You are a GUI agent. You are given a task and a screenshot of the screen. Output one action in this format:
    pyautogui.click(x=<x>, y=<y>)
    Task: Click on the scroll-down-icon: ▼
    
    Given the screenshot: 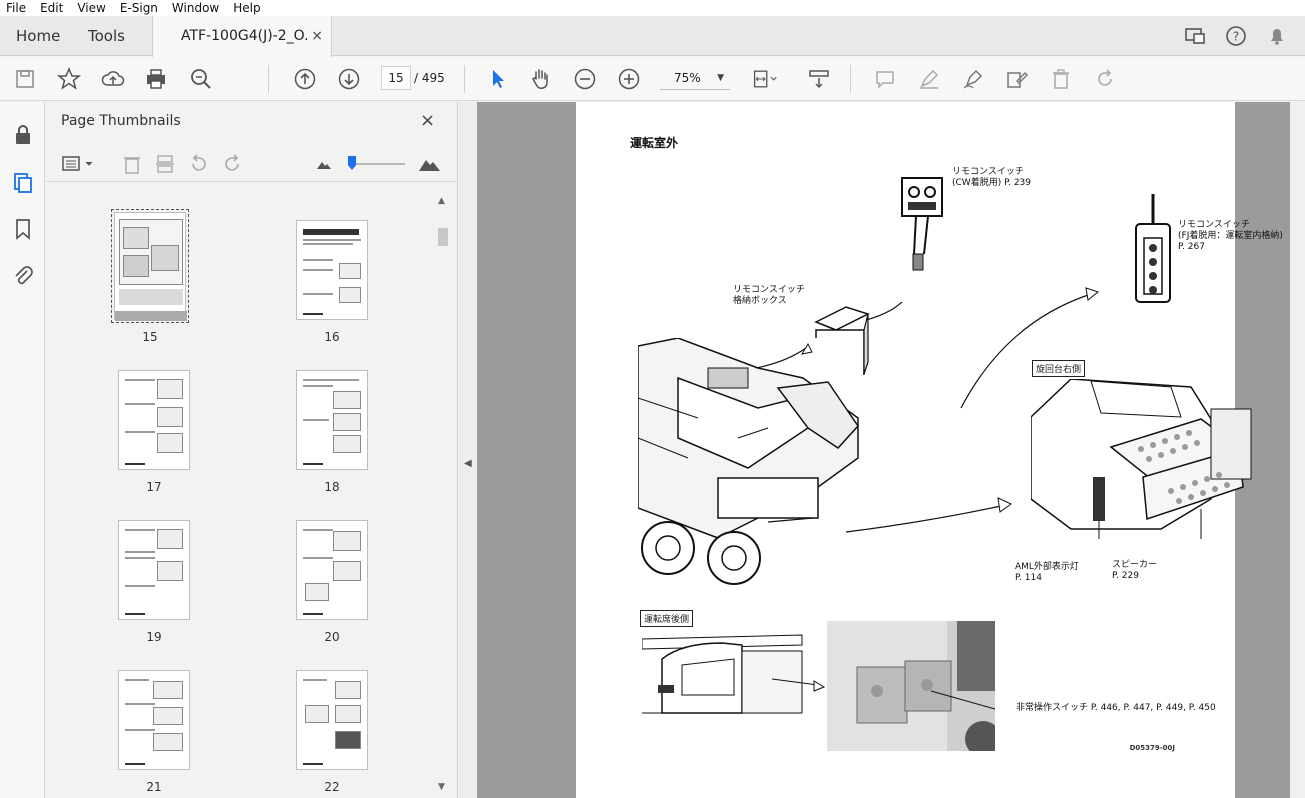 What is the action you would take?
    pyautogui.click(x=441, y=787)
    